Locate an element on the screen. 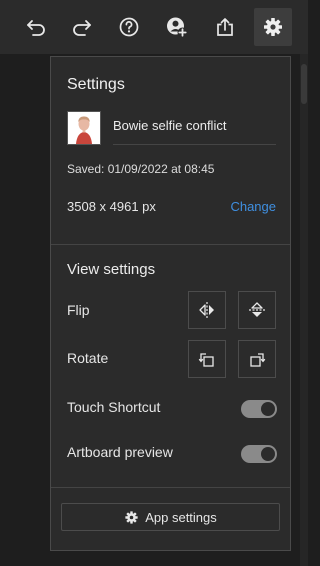 This screenshot has height=566, width=320. portrait-thumbnail-icon is located at coordinates (84, 128).